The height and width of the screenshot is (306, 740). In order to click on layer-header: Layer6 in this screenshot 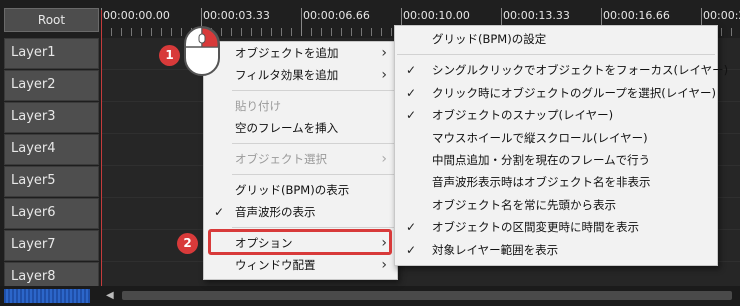, I will do `click(51, 213)`.